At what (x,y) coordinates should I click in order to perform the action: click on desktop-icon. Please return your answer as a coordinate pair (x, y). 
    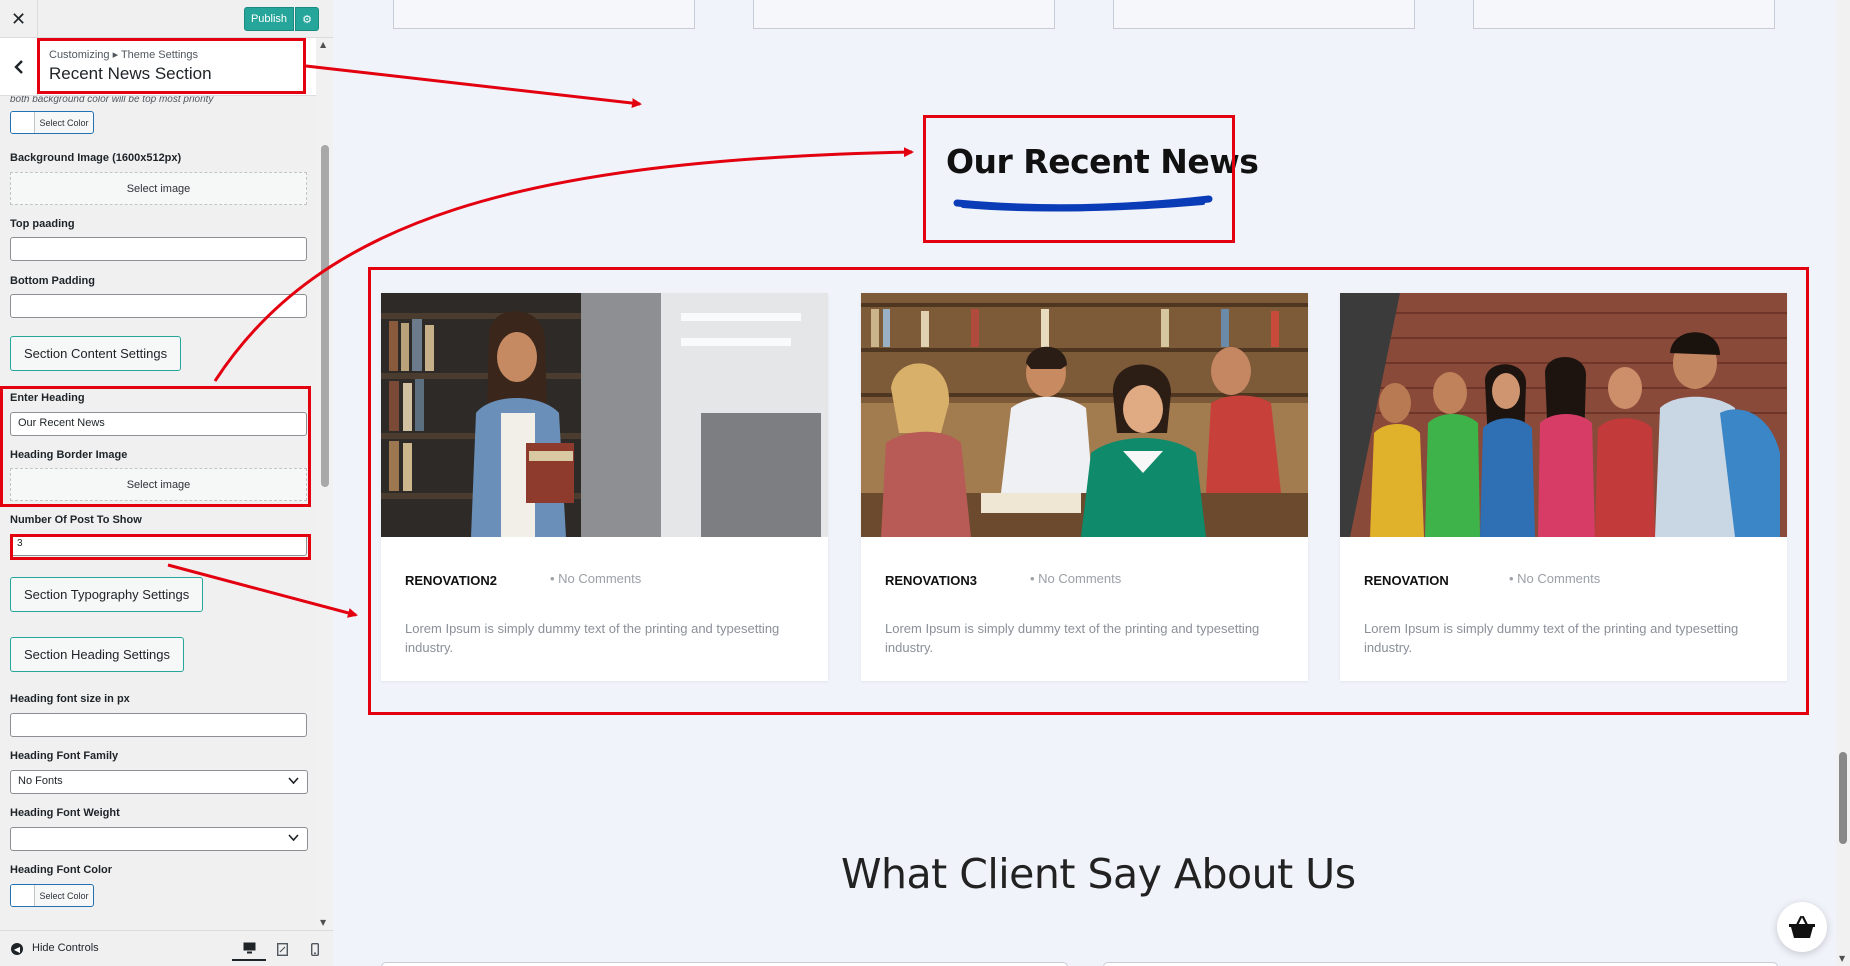
    Looking at the image, I should click on (249, 948).